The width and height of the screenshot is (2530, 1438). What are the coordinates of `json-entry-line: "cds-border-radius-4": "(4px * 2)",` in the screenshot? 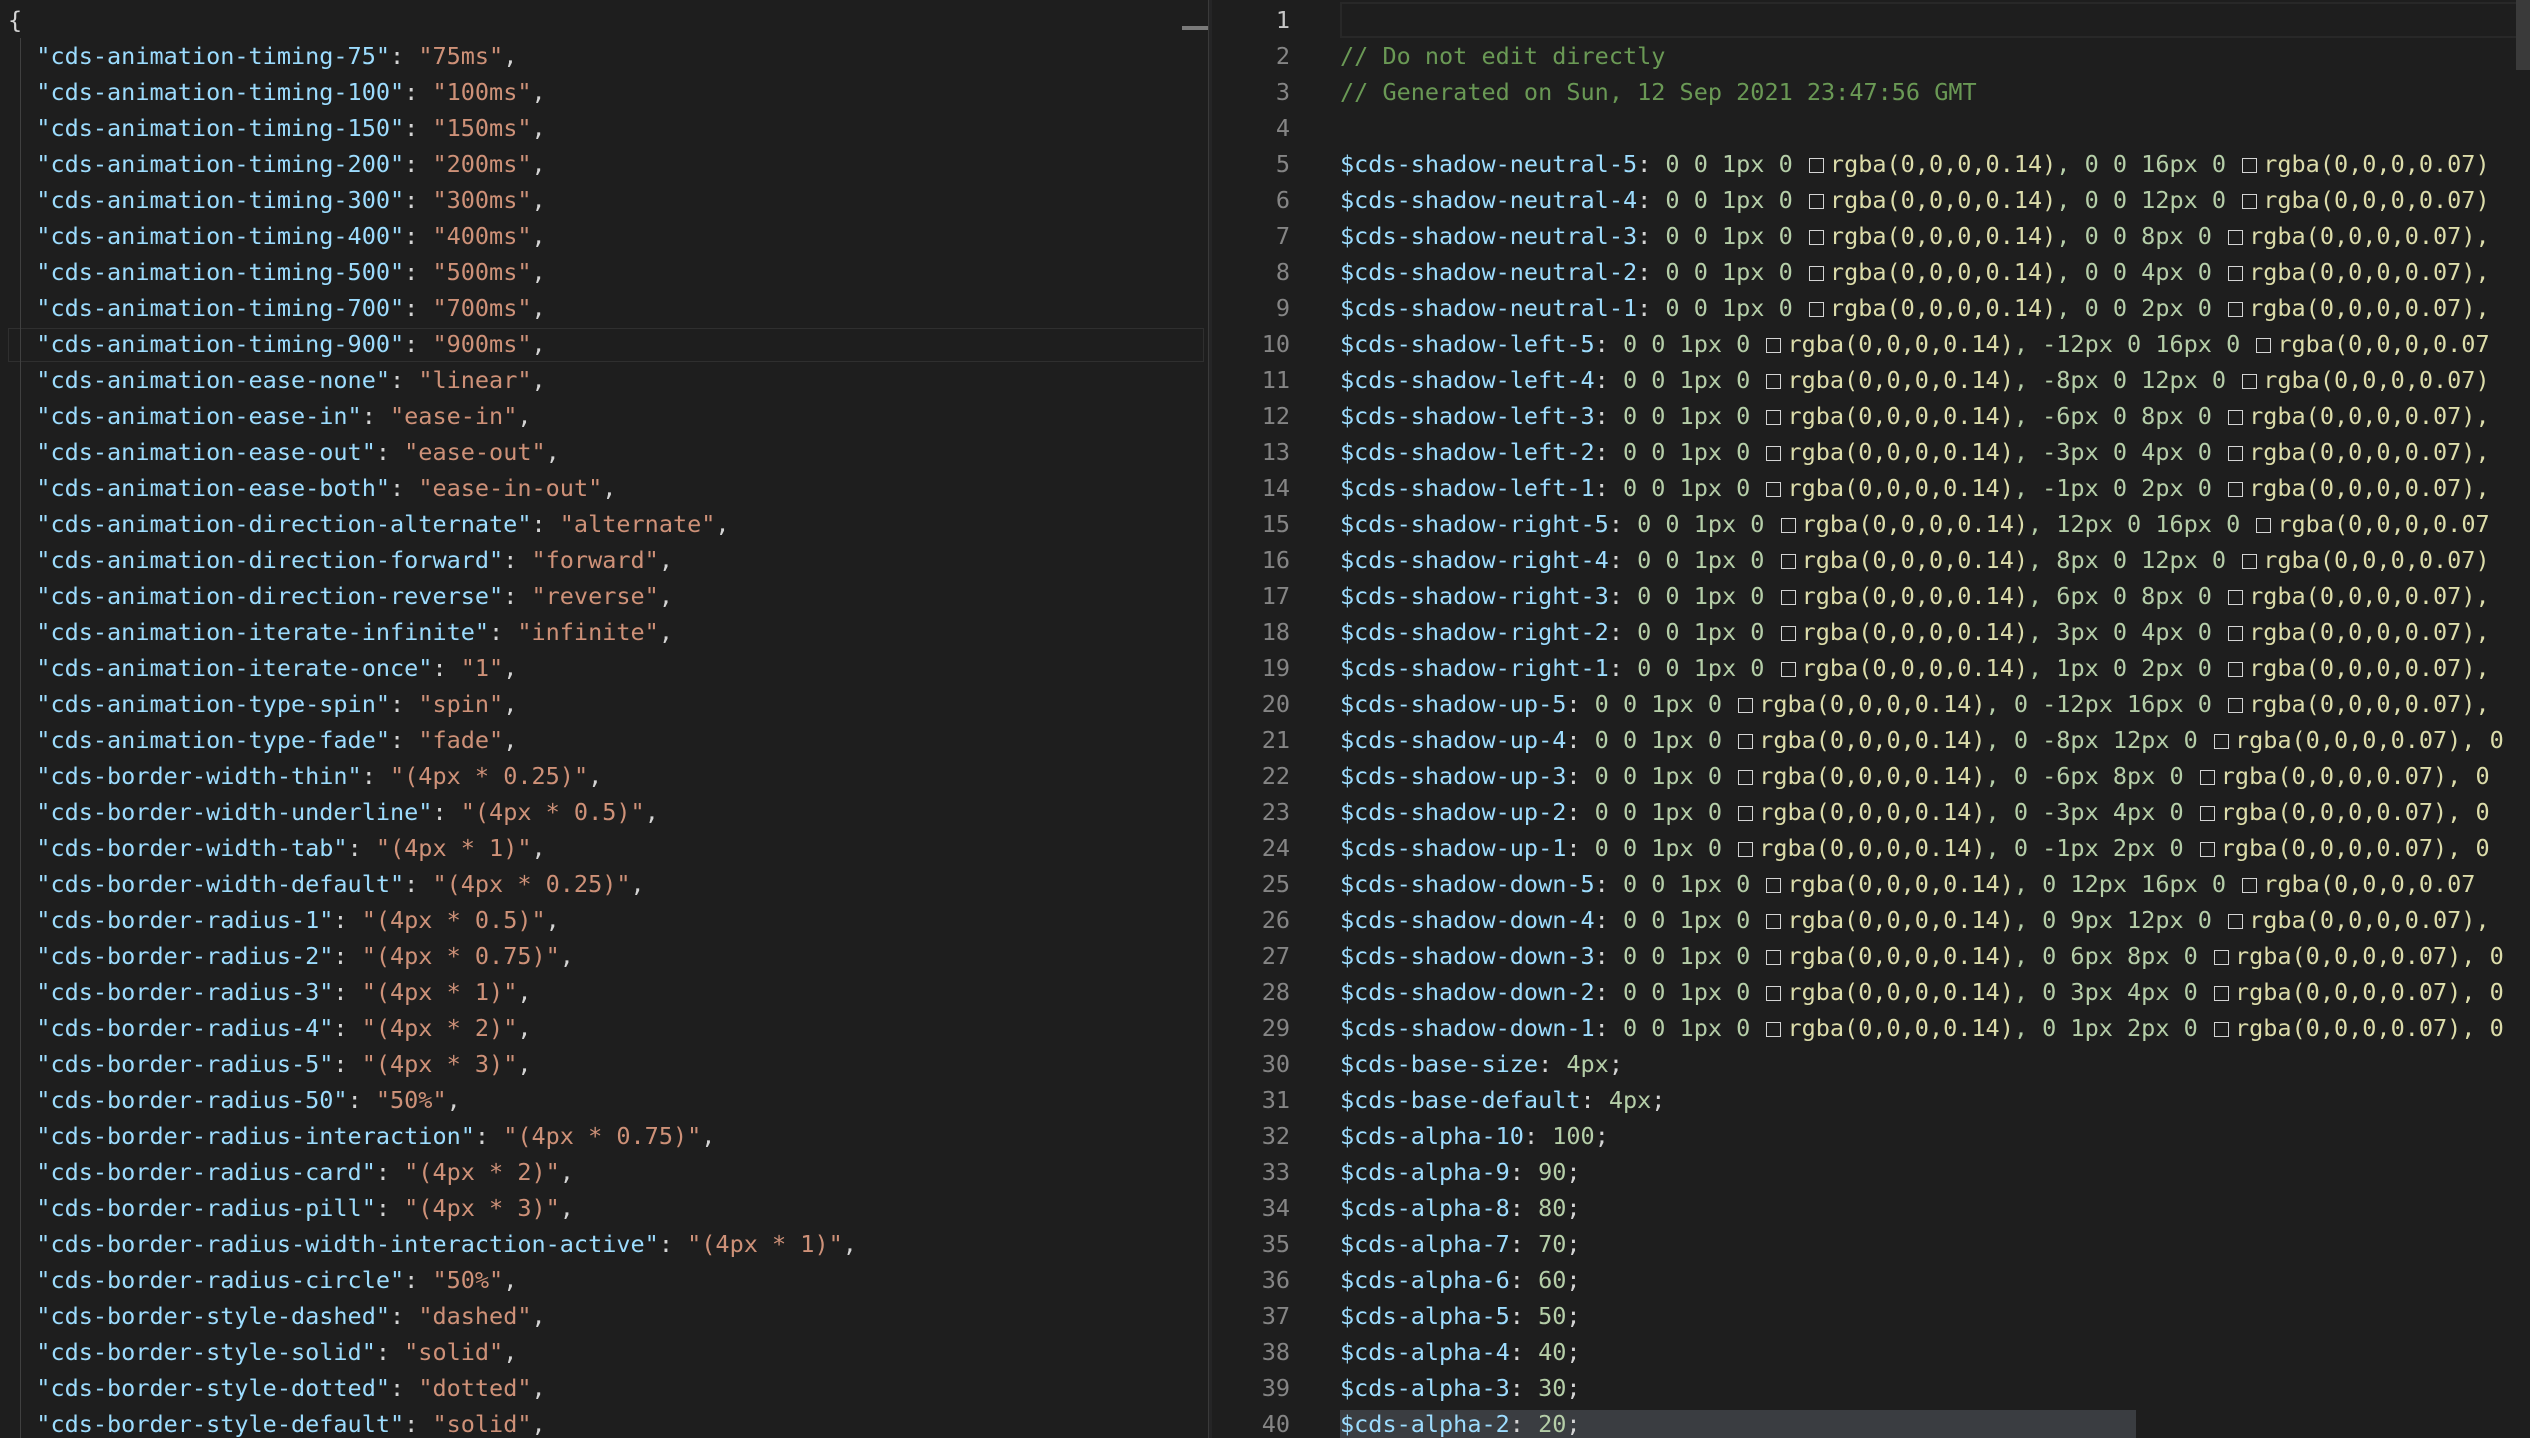 It's located at (269, 1028).